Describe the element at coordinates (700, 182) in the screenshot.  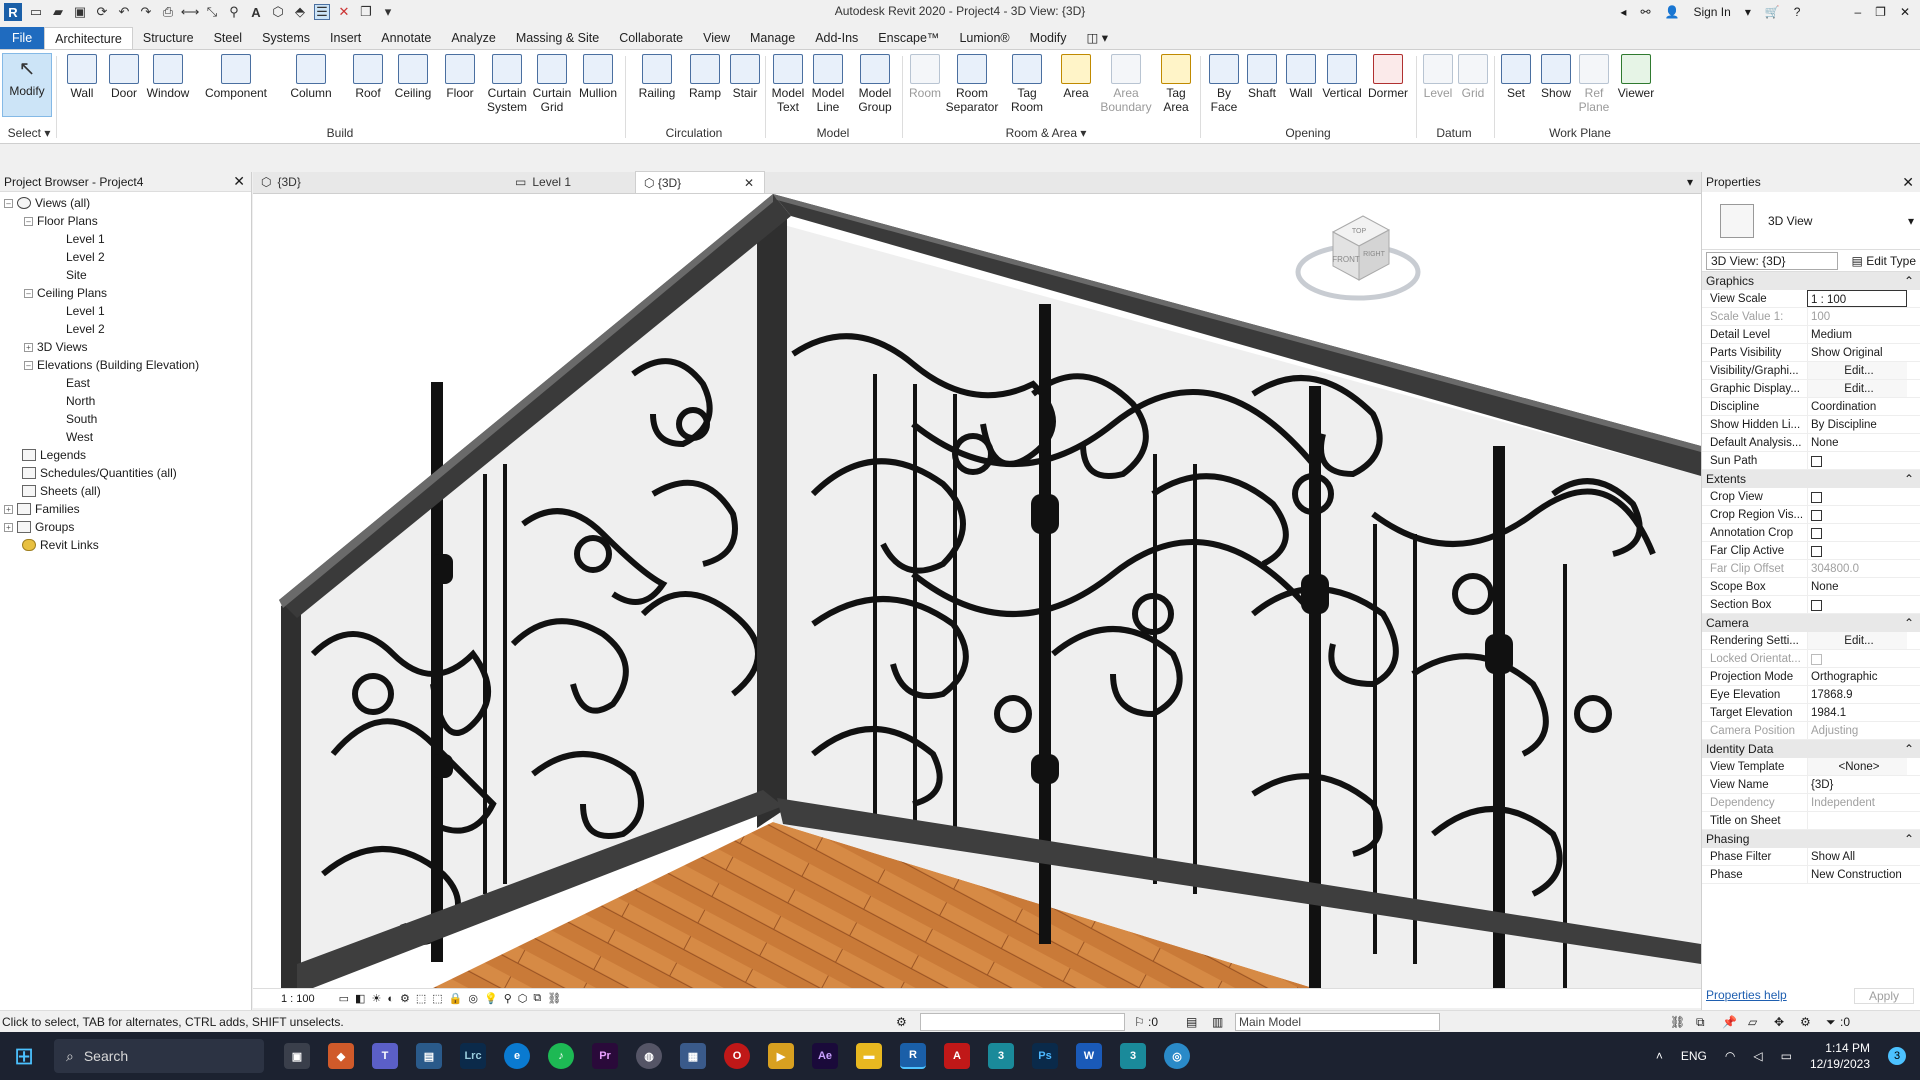
I see `view-tab-3d-active: ⬡ {3D} ✕` at that location.